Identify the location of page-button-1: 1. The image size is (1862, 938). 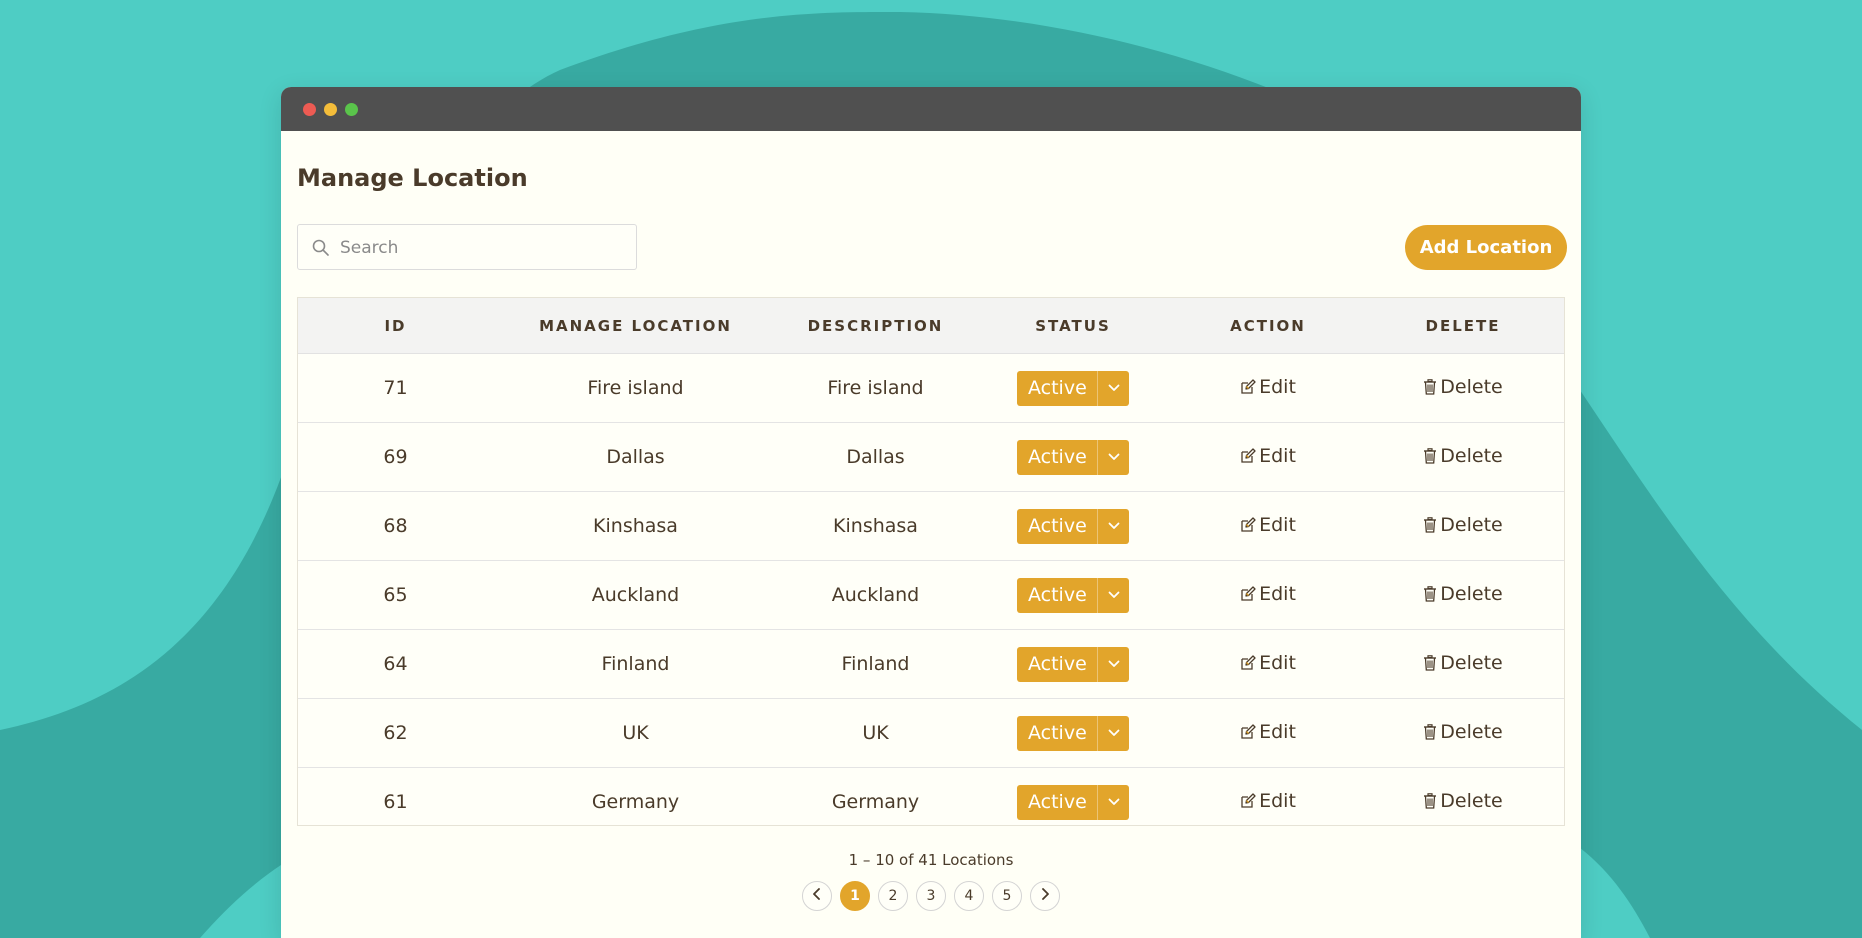
(855, 896).